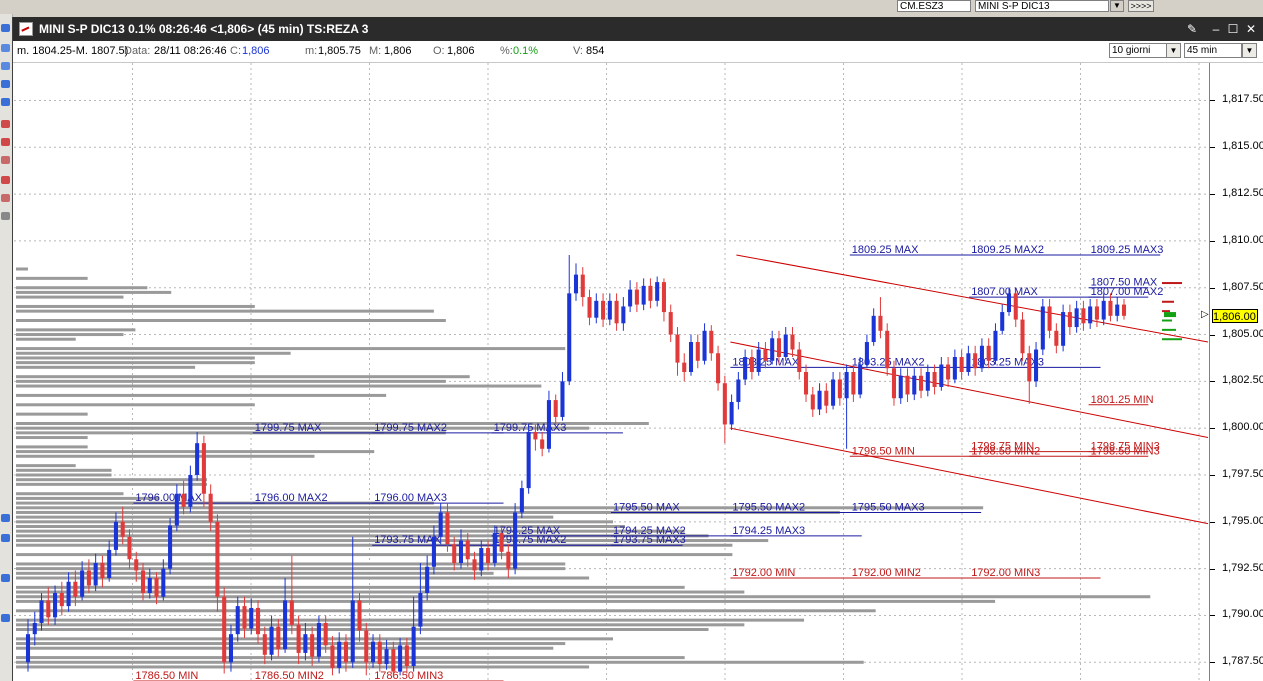 The width and height of the screenshot is (1263, 681). Describe the element at coordinates (1141, 6) in the screenshot. I see `go-button: >>>>` at that location.